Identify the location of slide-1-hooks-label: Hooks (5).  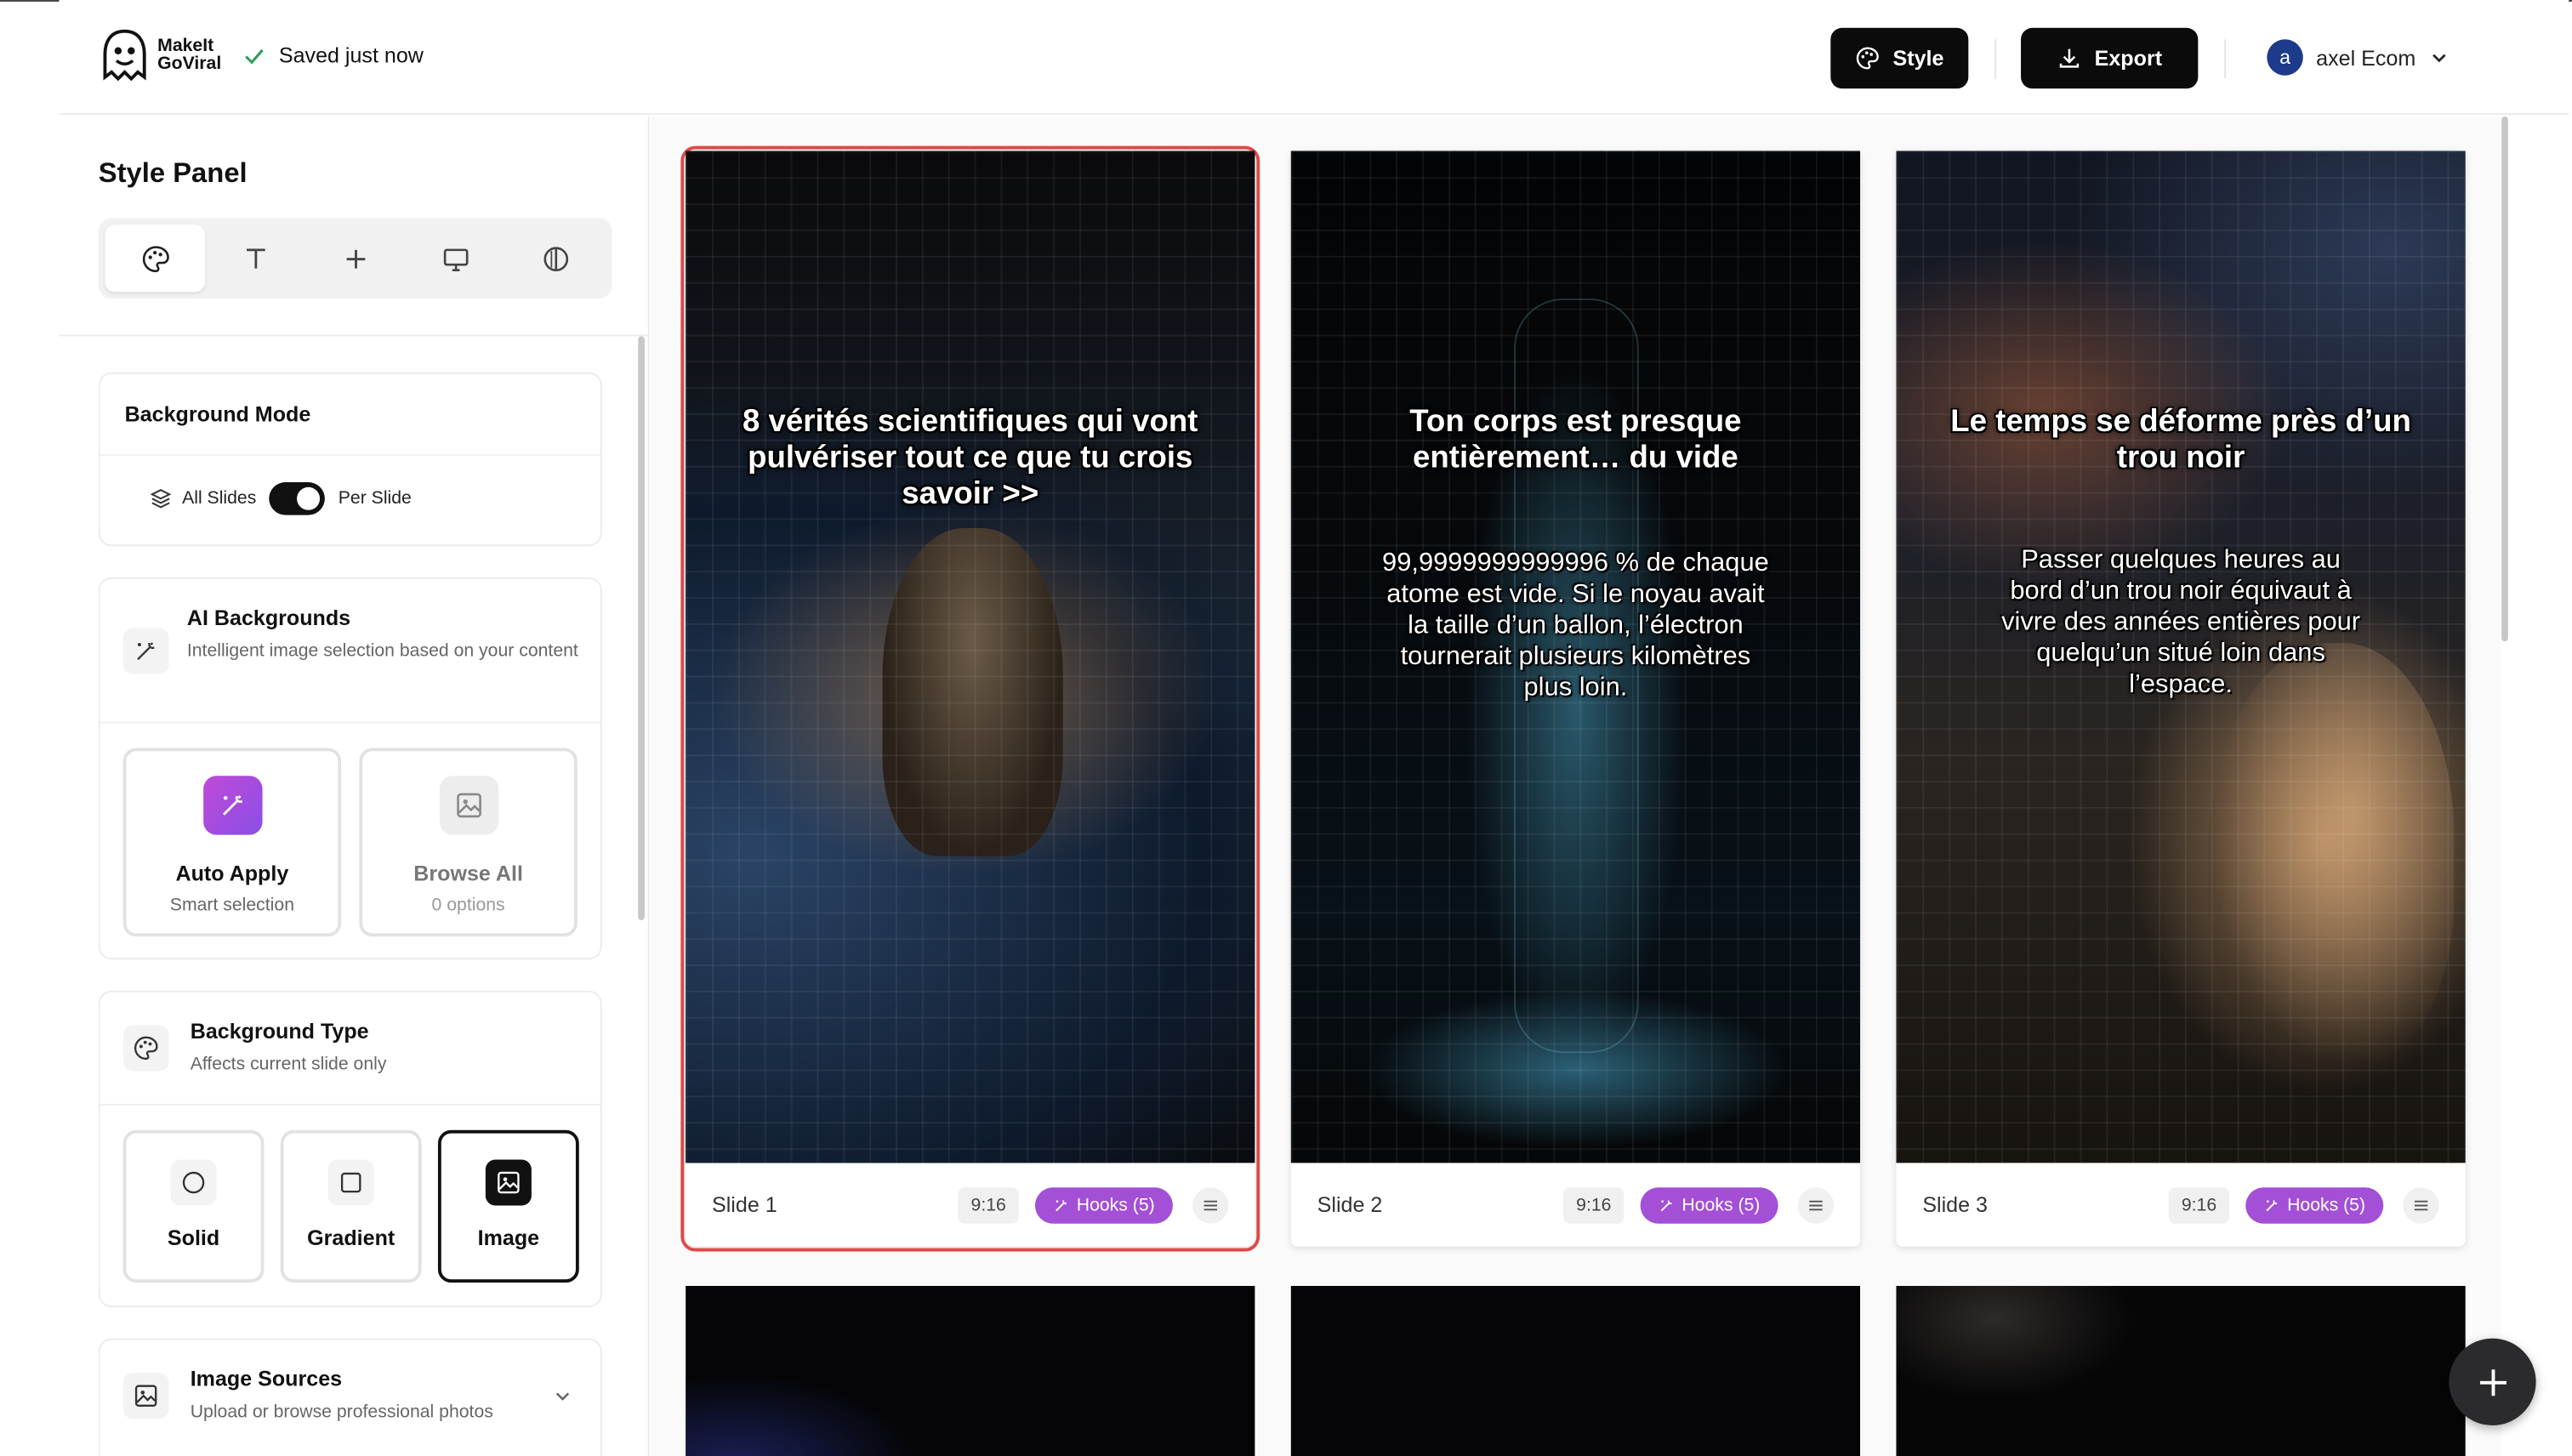
(1116, 1204).